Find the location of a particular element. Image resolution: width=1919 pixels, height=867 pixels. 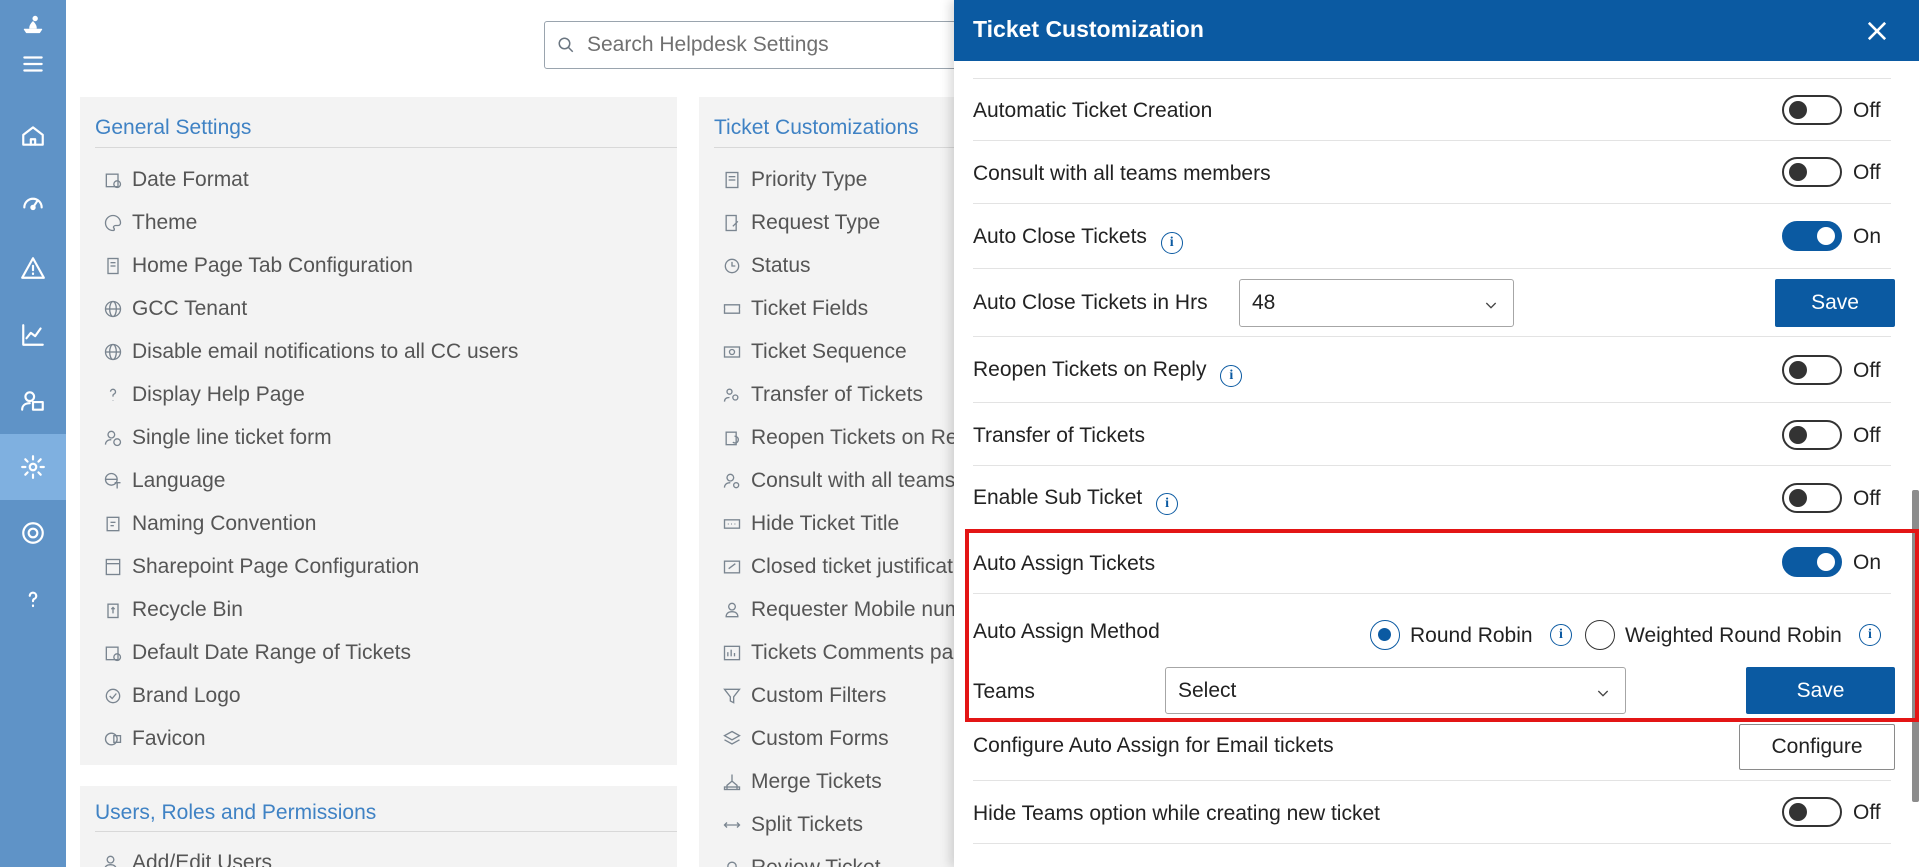

setting-item: Brand Logo is located at coordinates (310, 695).